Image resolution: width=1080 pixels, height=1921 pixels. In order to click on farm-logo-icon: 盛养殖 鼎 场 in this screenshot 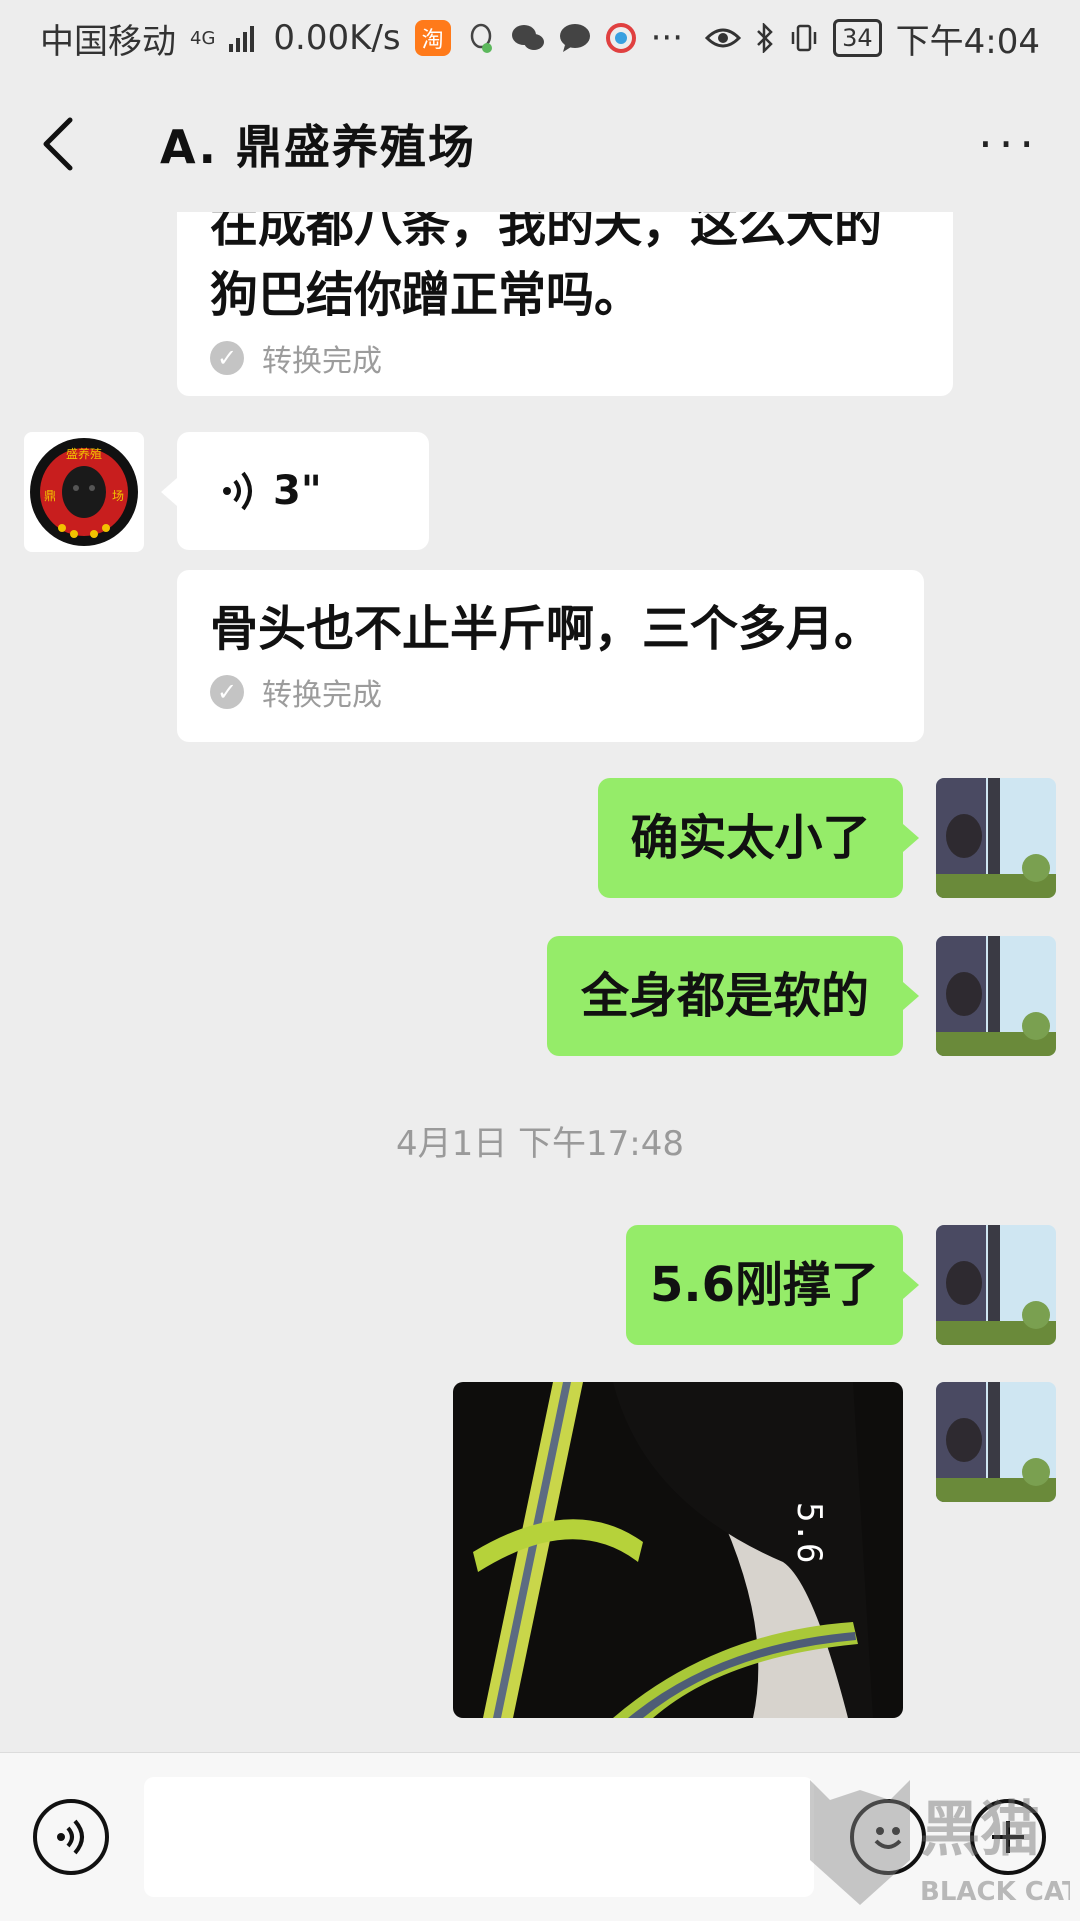, I will do `click(84, 492)`.